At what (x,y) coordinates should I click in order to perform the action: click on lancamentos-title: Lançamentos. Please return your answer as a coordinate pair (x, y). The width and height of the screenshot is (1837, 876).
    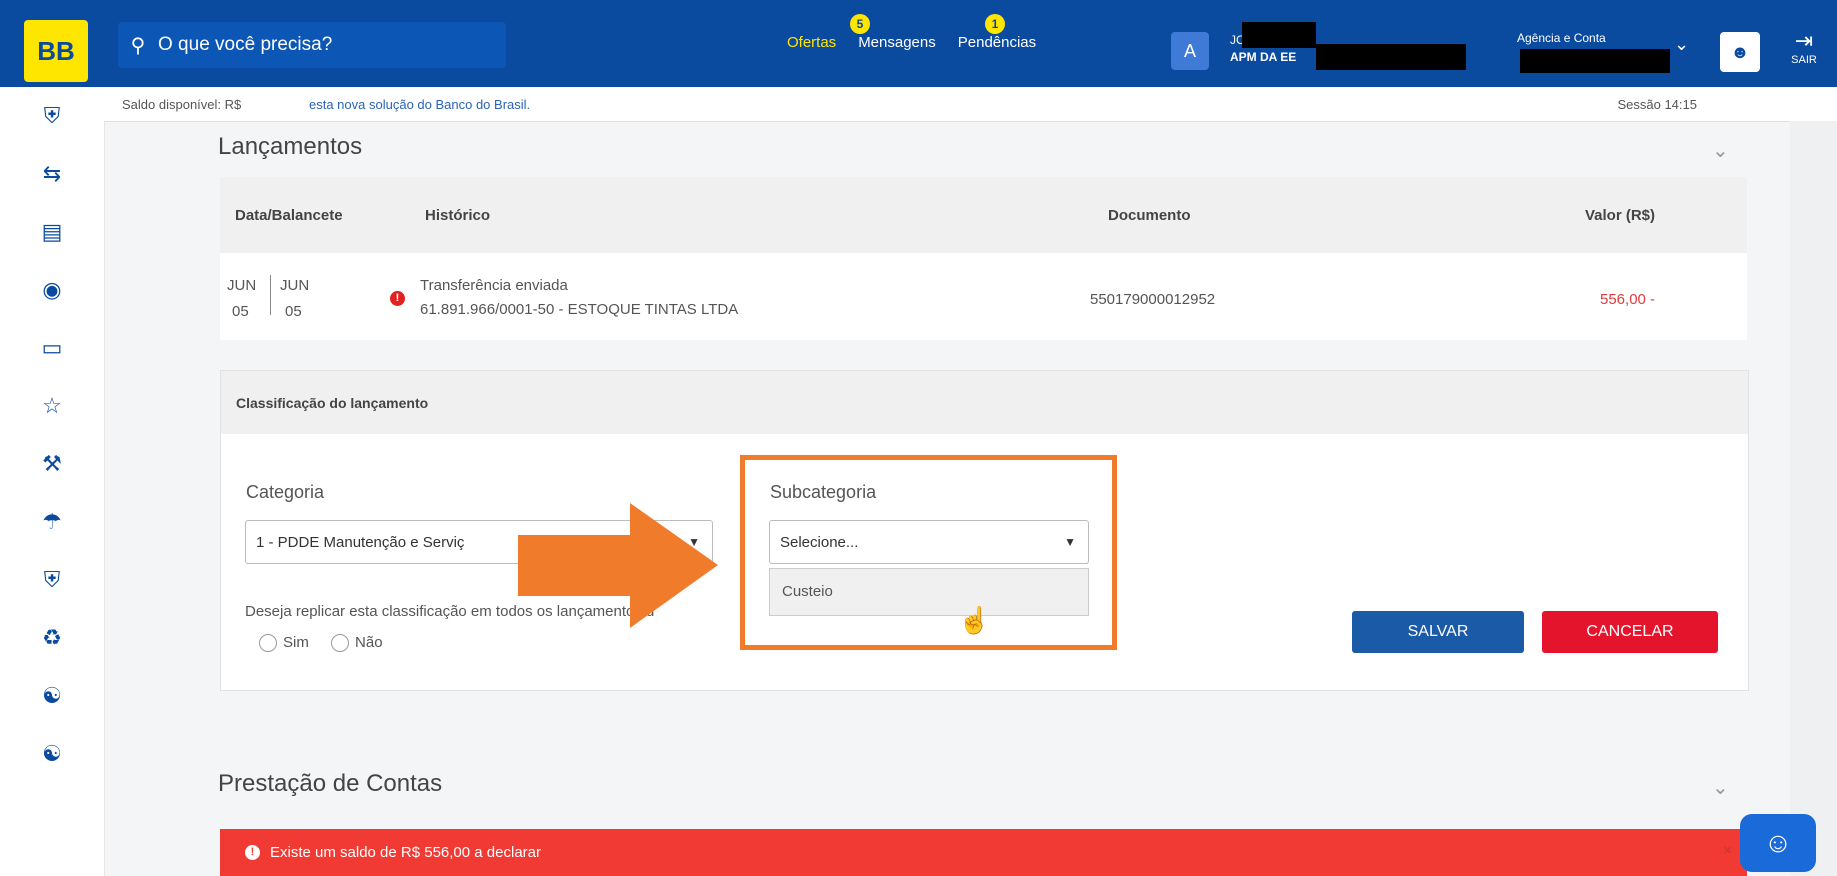
    Looking at the image, I should click on (290, 146).